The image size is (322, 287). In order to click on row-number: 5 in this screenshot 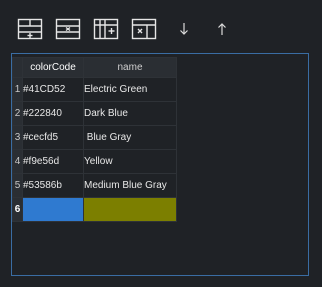, I will do `click(17, 185)`.